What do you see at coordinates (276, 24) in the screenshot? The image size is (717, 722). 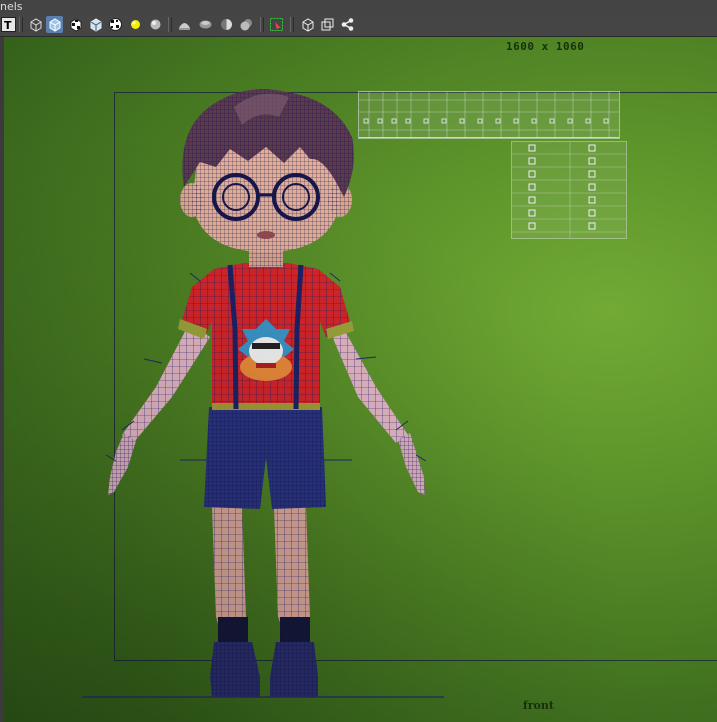 I see `select-region-icon` at bounding box center [276, 24].